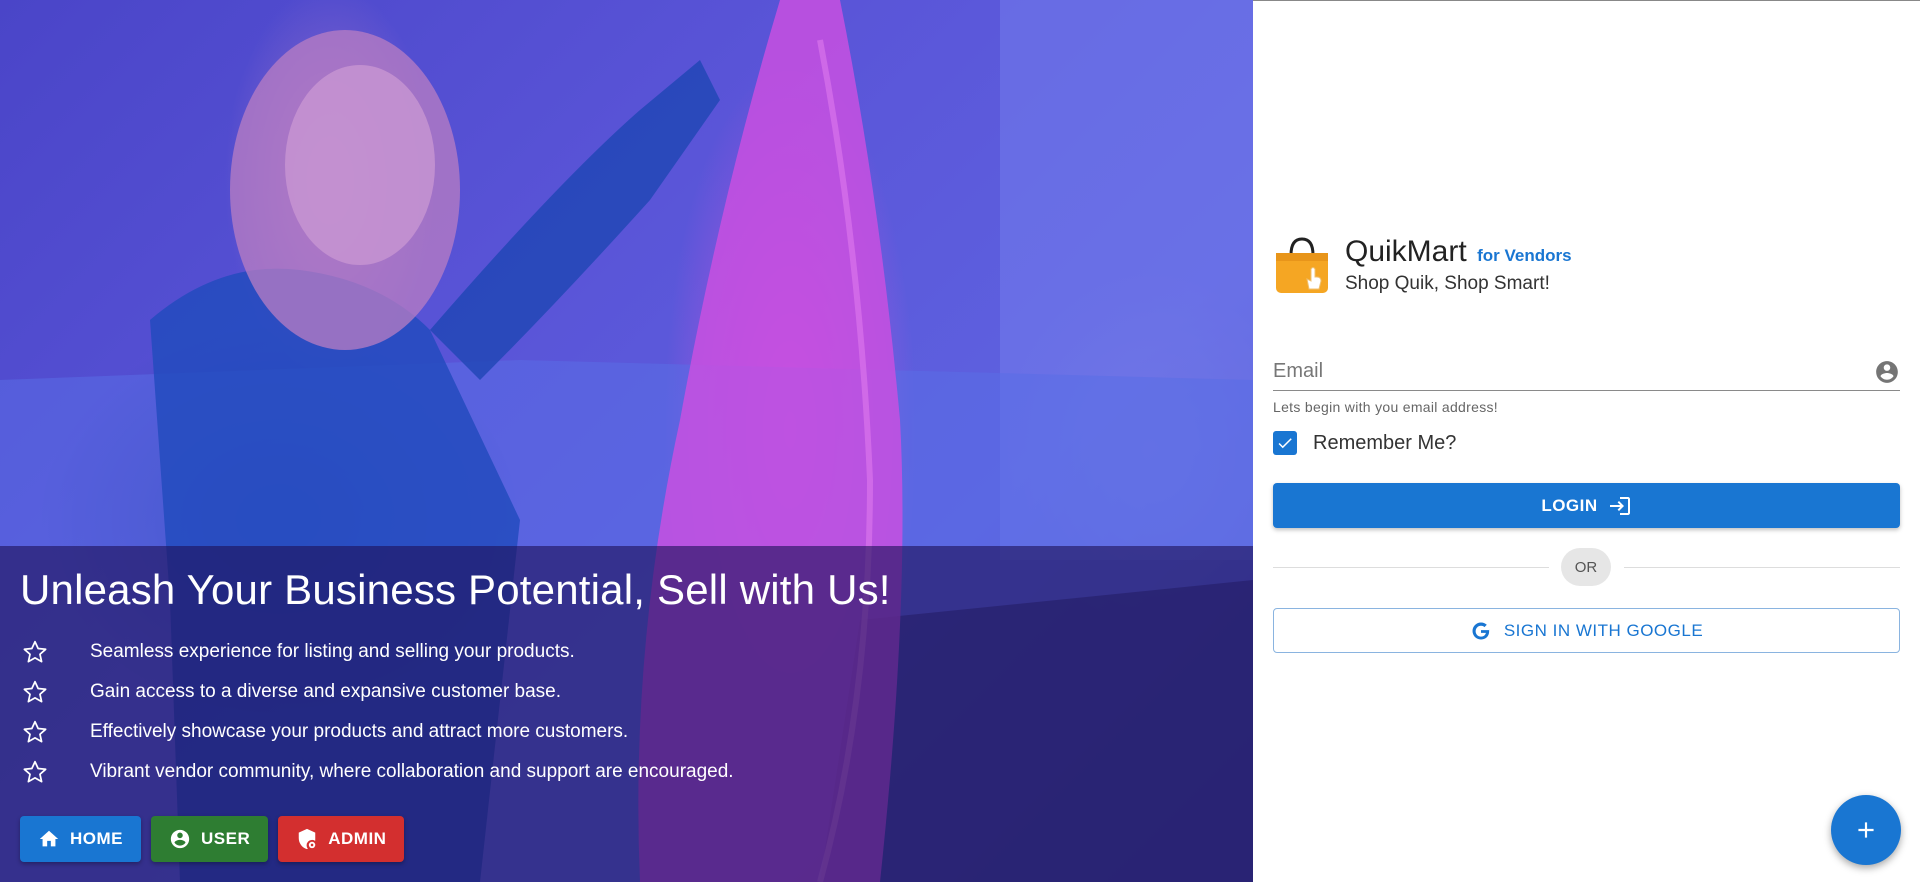 The image size is (1920, 882). Describe the element at coordinates (1569, 505) in the screenshot. I see `login-button-label: LOGIN` at that location.